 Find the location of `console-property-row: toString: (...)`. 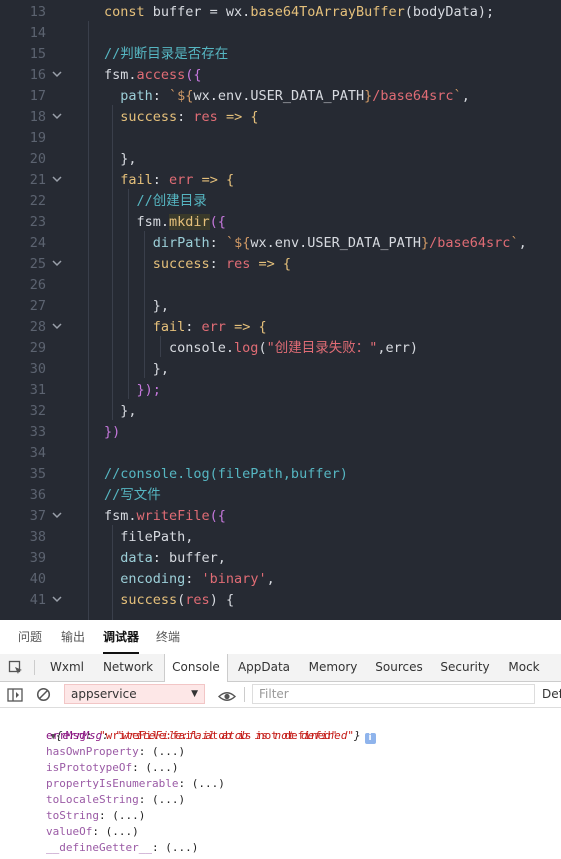

console-property-row: toString: (...) is located at coordinates (95, 816).